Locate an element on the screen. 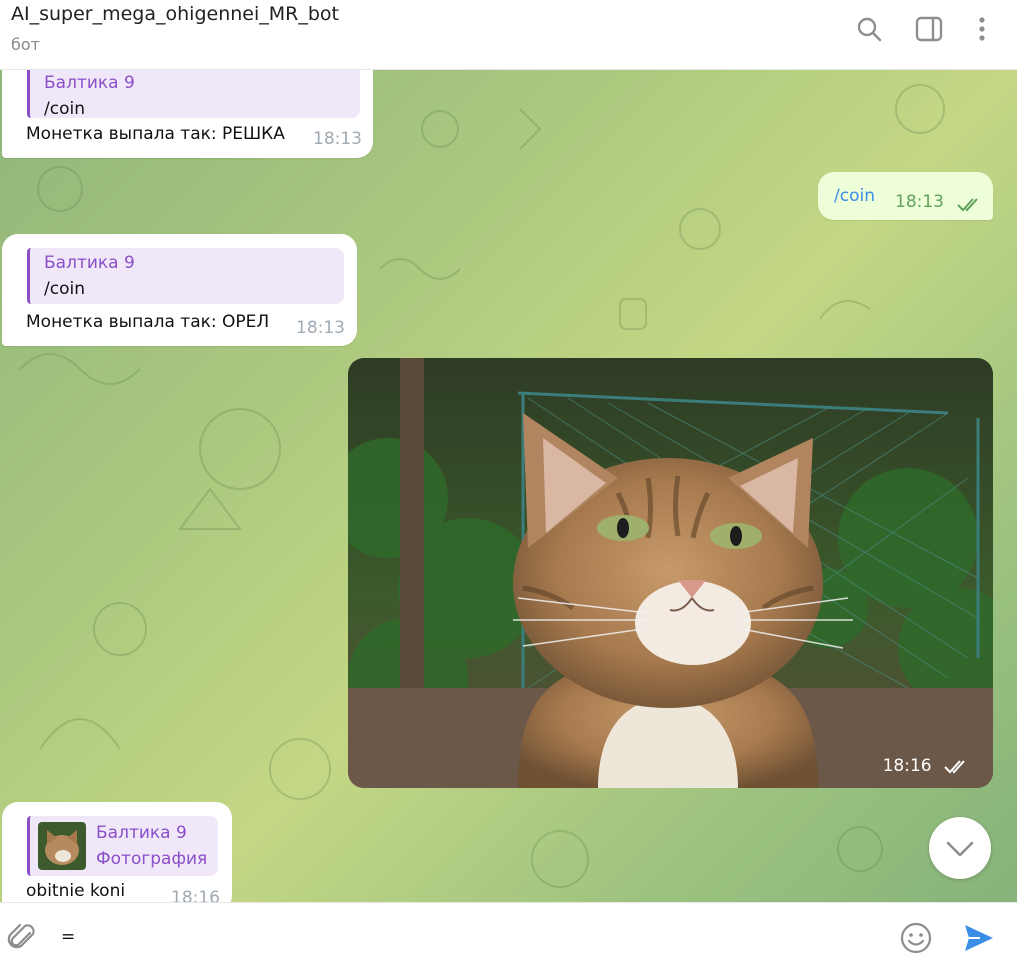 Image resolution: width=1017 pixels, height=960 pixels. more-vert-icon is located at coordinates (982, 29).